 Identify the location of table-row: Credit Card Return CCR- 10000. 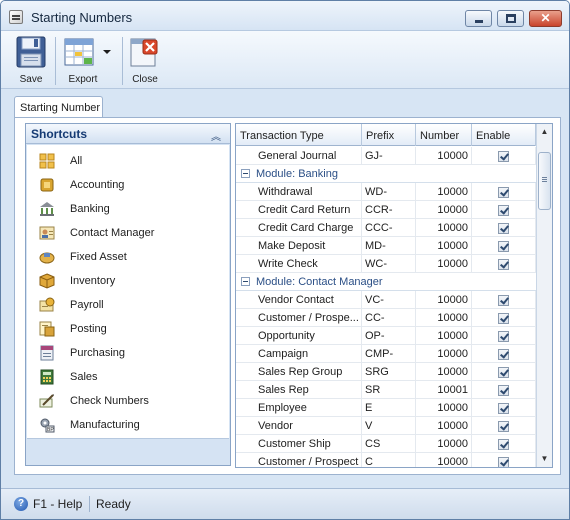
(386, 210).